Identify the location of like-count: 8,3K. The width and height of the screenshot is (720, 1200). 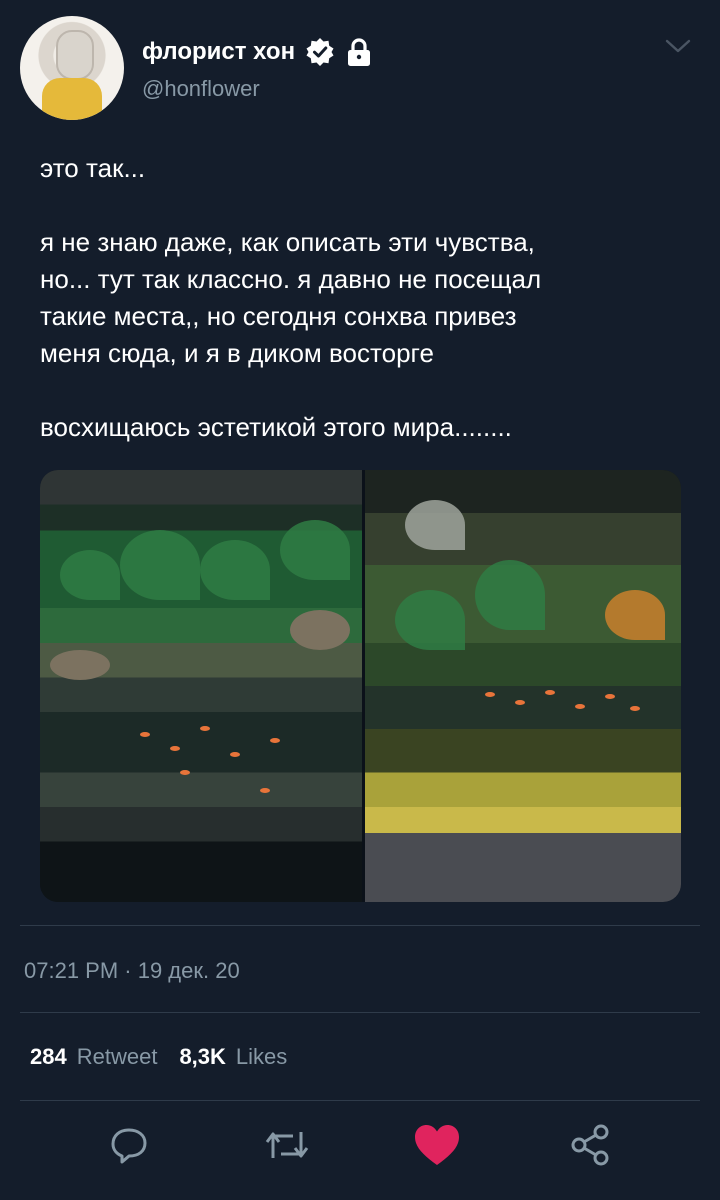
(202, 1057).